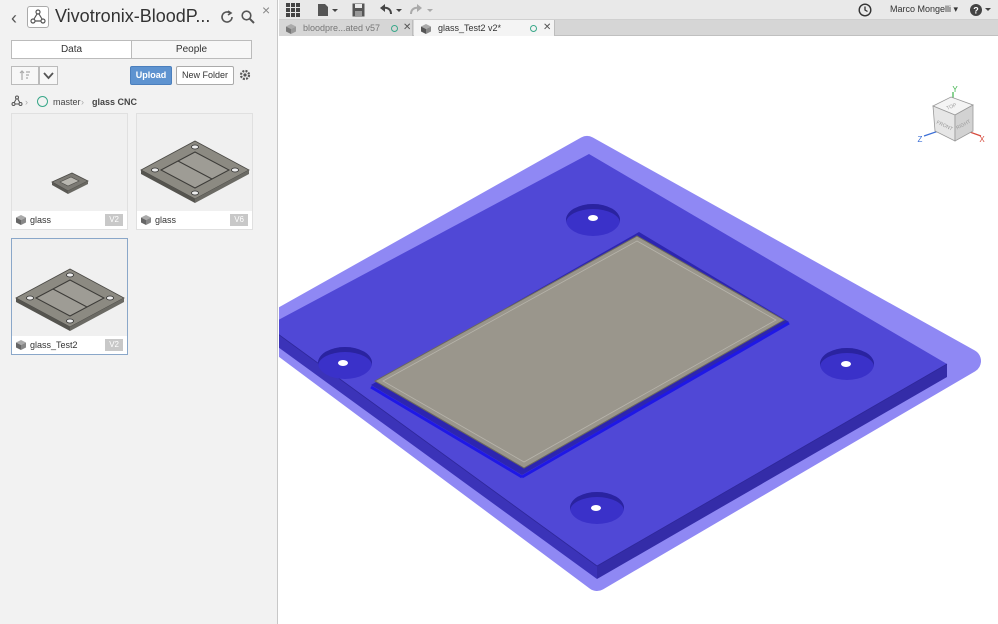 Image resolution: width=998 pixels, height=624 pixels. I want to click on hub-logo-icon, so click(38, 17).